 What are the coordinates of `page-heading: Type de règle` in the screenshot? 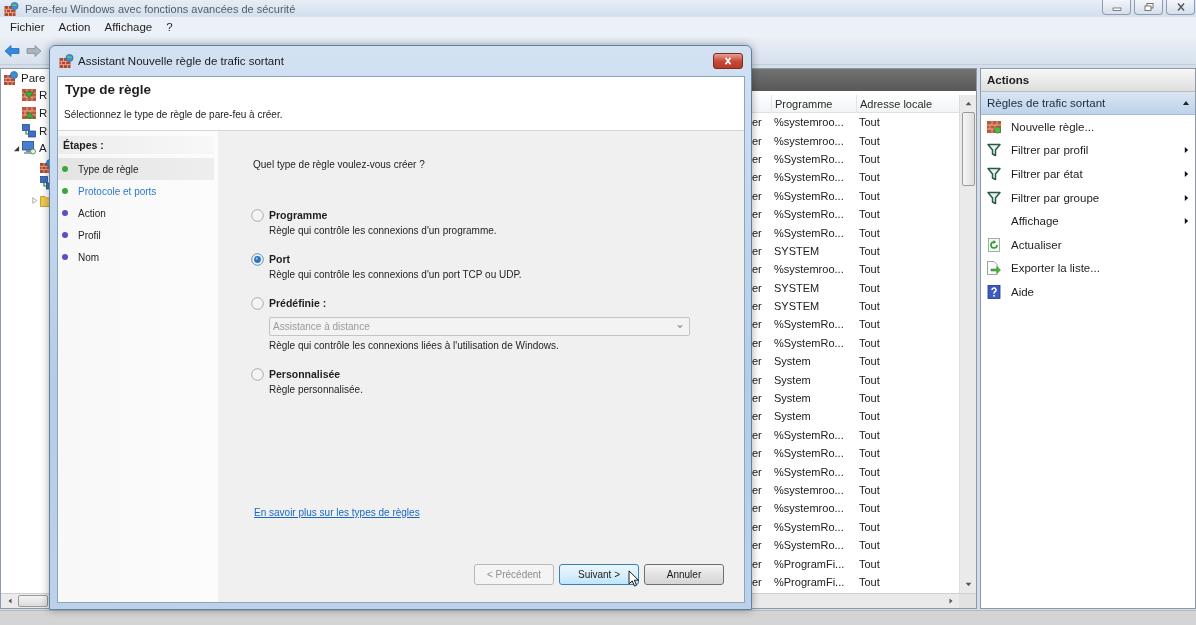 It's located at (108, 89).